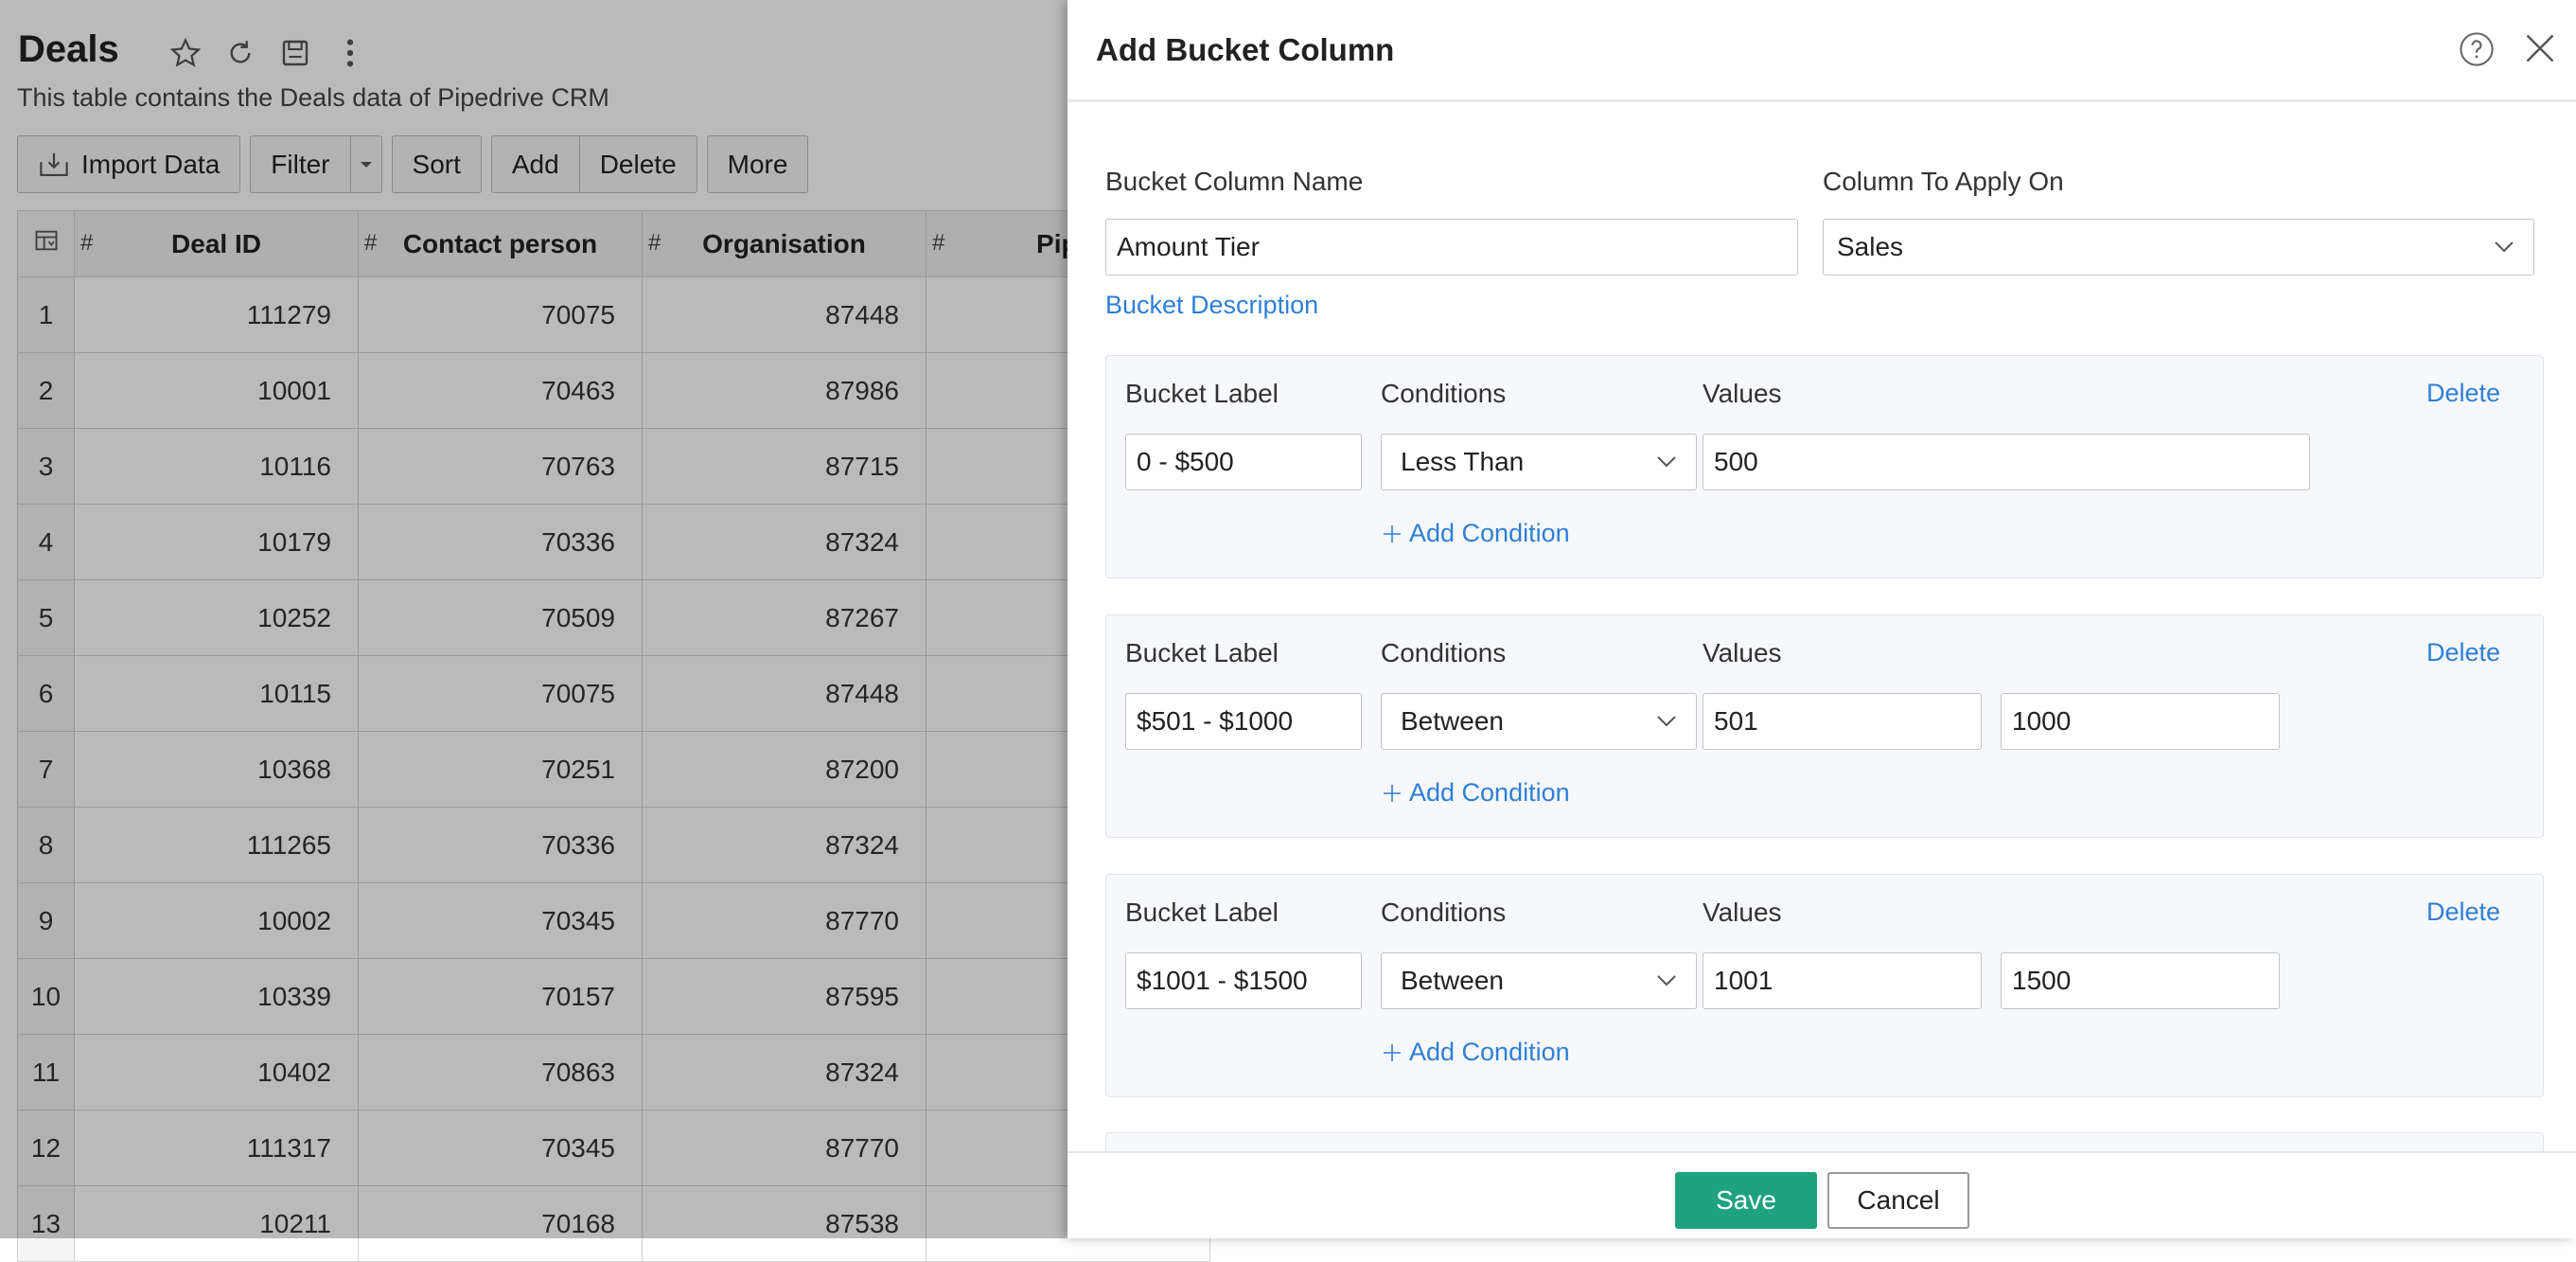 The height and width of the screenshot is (1262, 2576). I want to click on bucket-label-input: $501 - $1000, so click(1243, 721).